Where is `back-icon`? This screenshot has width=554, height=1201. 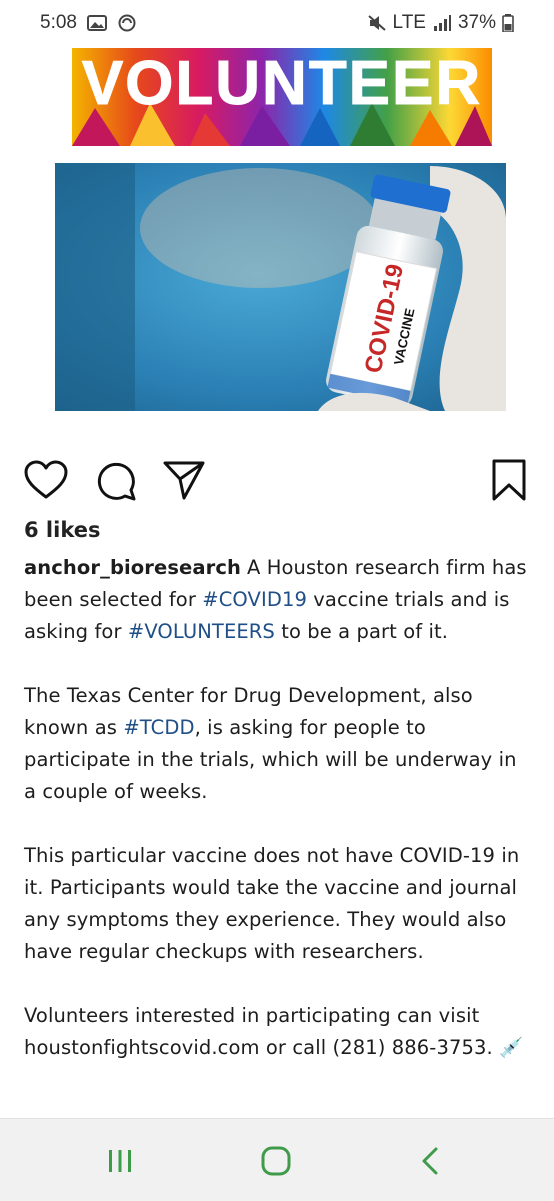 back-icon is located at coordinates (430, 1161).